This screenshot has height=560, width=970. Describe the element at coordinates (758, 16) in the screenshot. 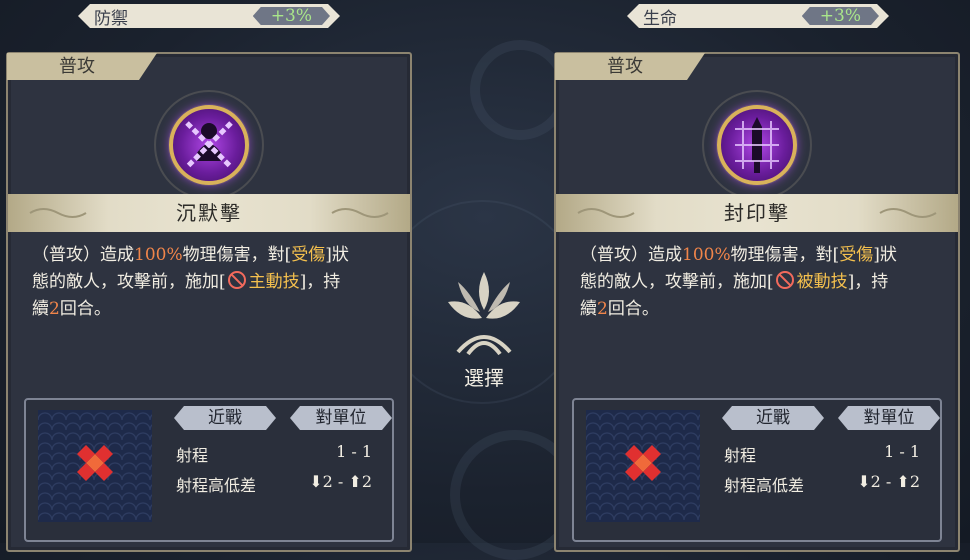

I see `right-stat-bonus: 生命 +3%` at that location.